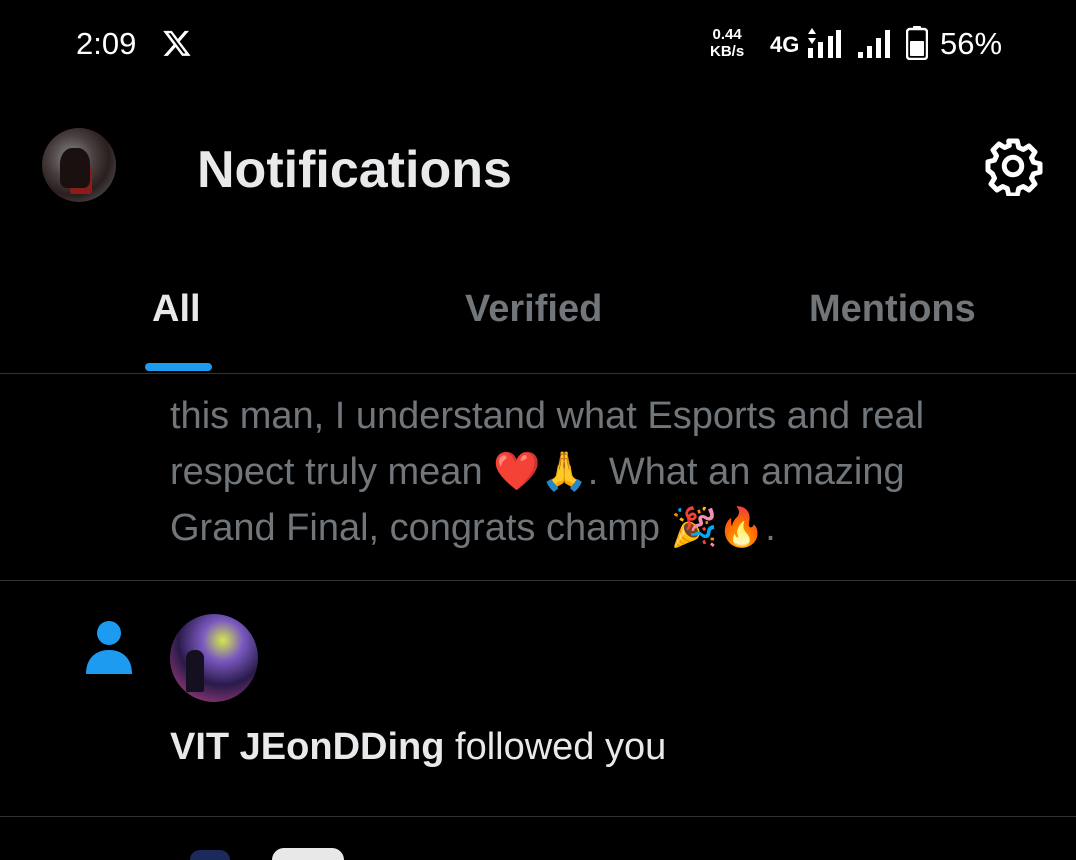 The image size is (1076, 860). I want to click on battery-percent: 56%, so click(971, 43).